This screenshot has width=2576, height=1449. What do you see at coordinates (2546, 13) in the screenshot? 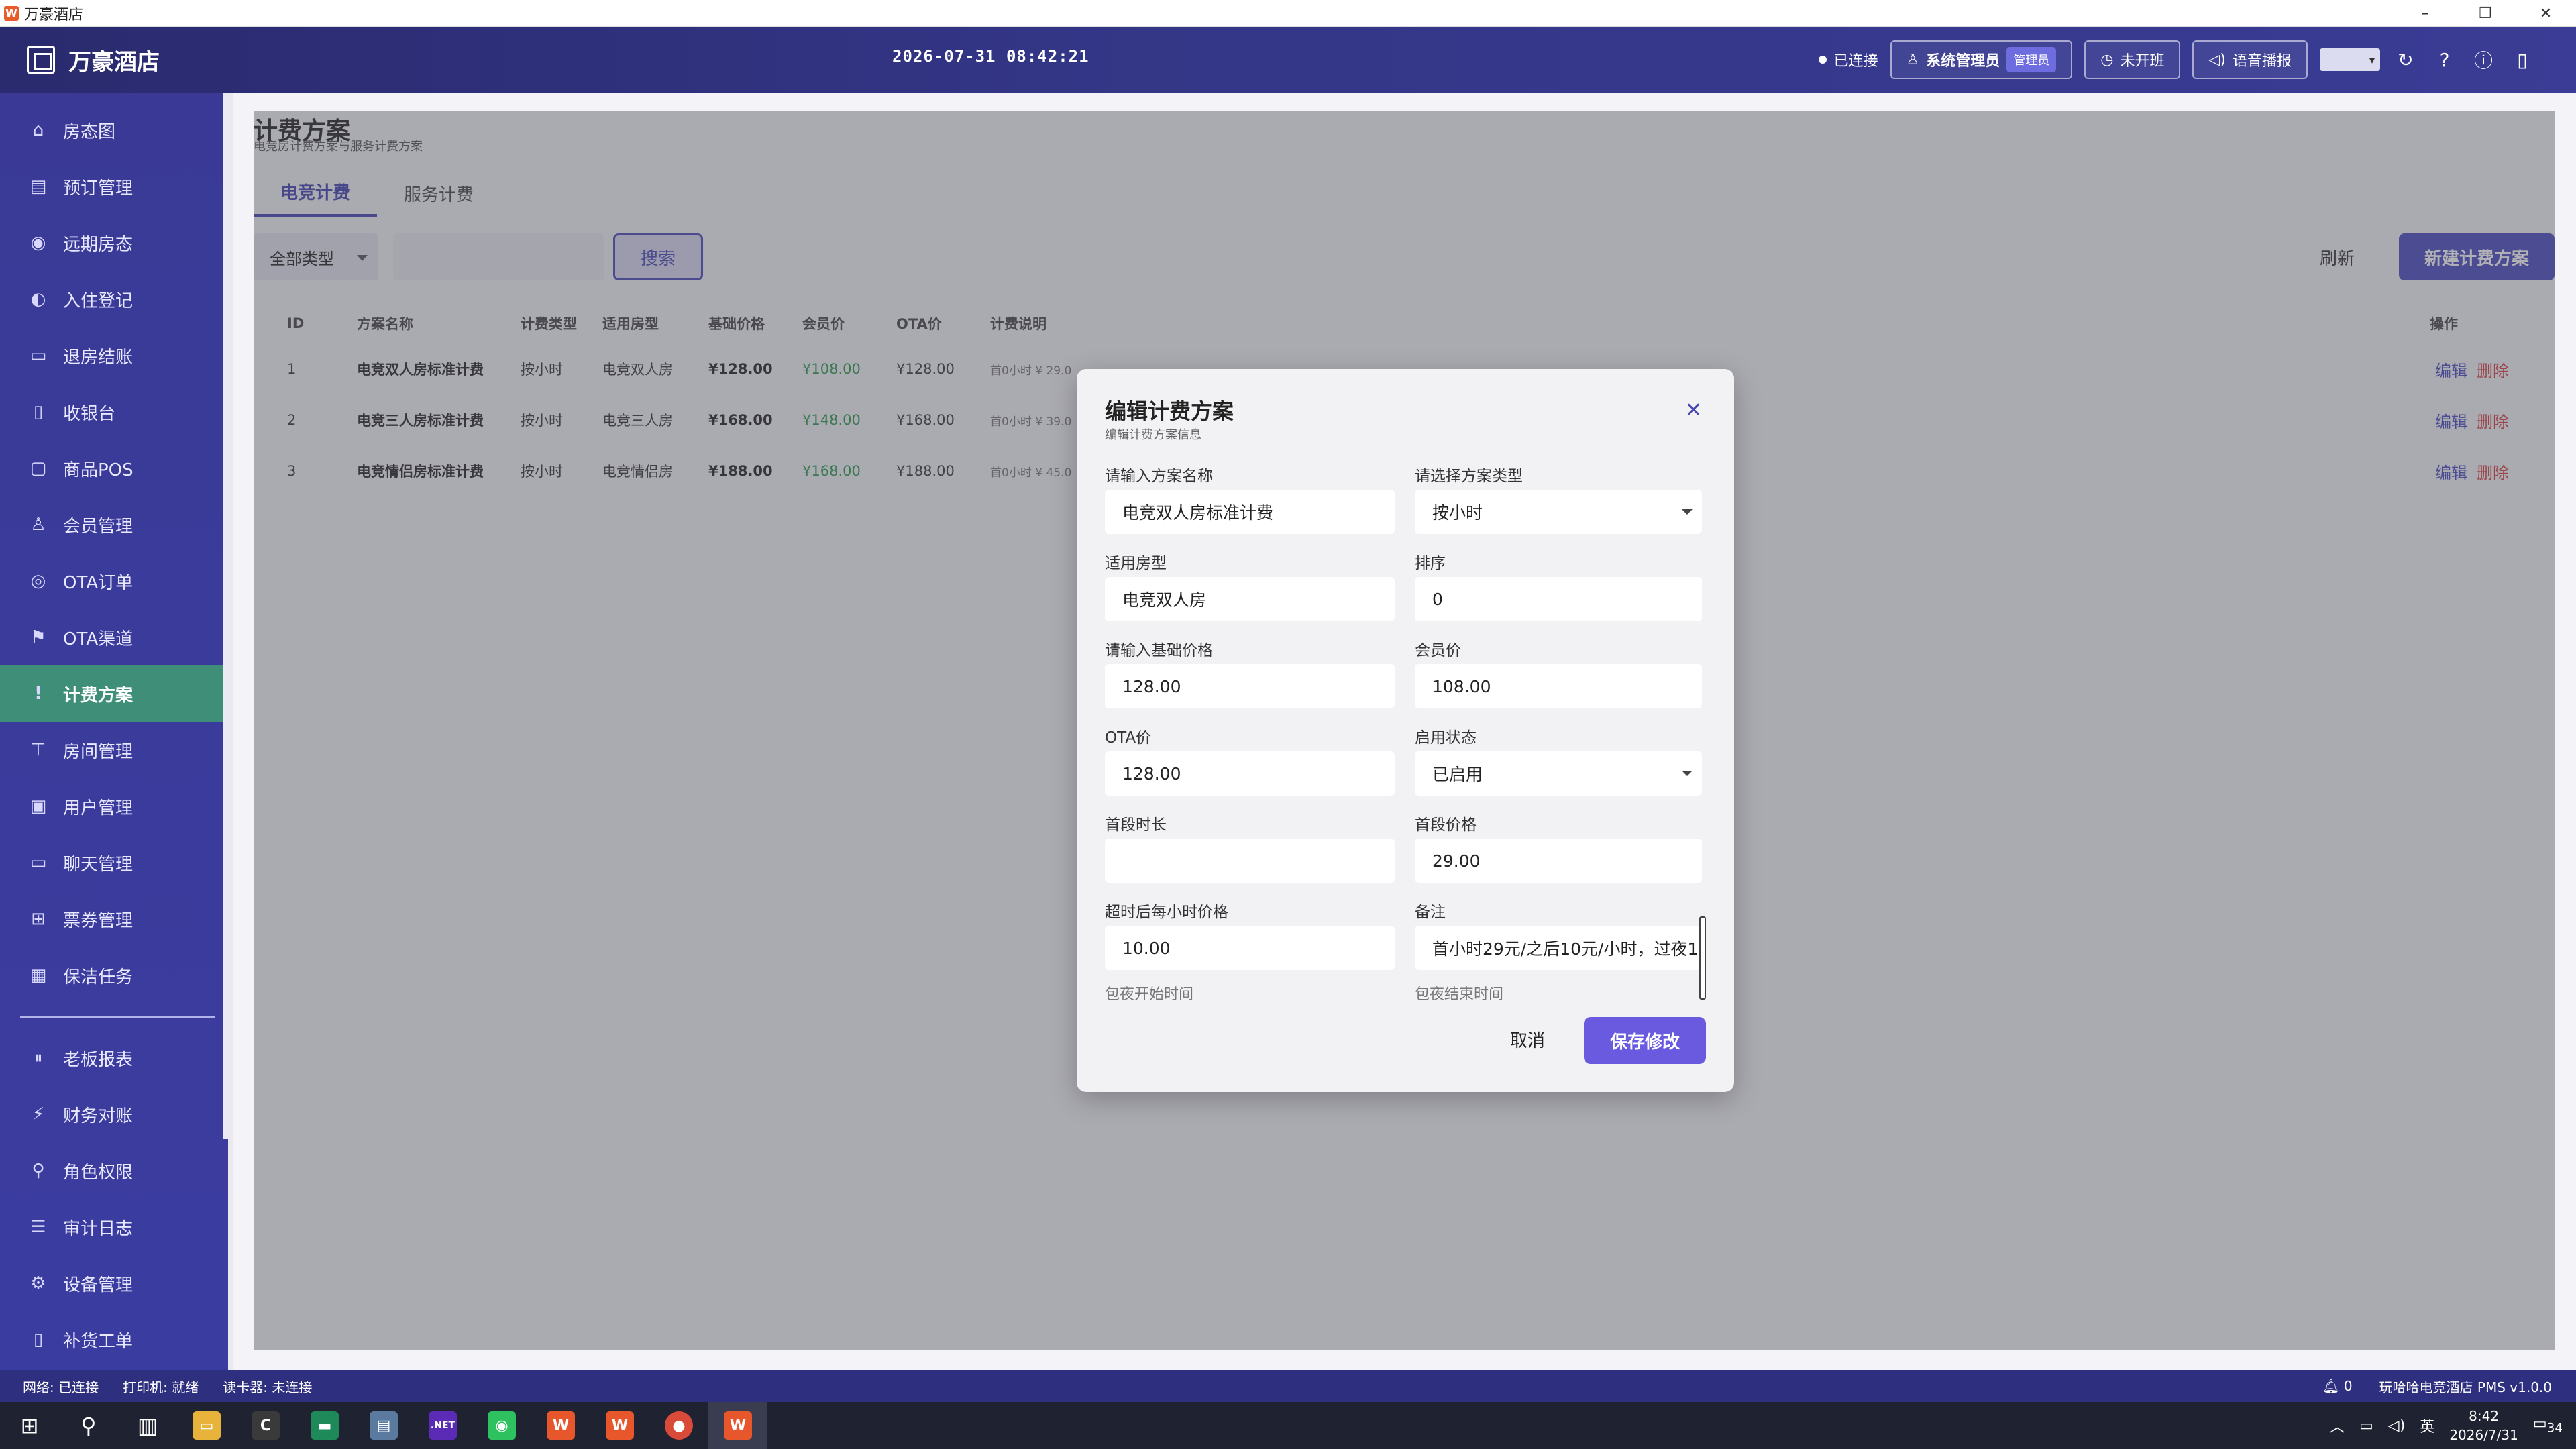
I see `close-window-button: ✕` at bounding box center [2546, 13].